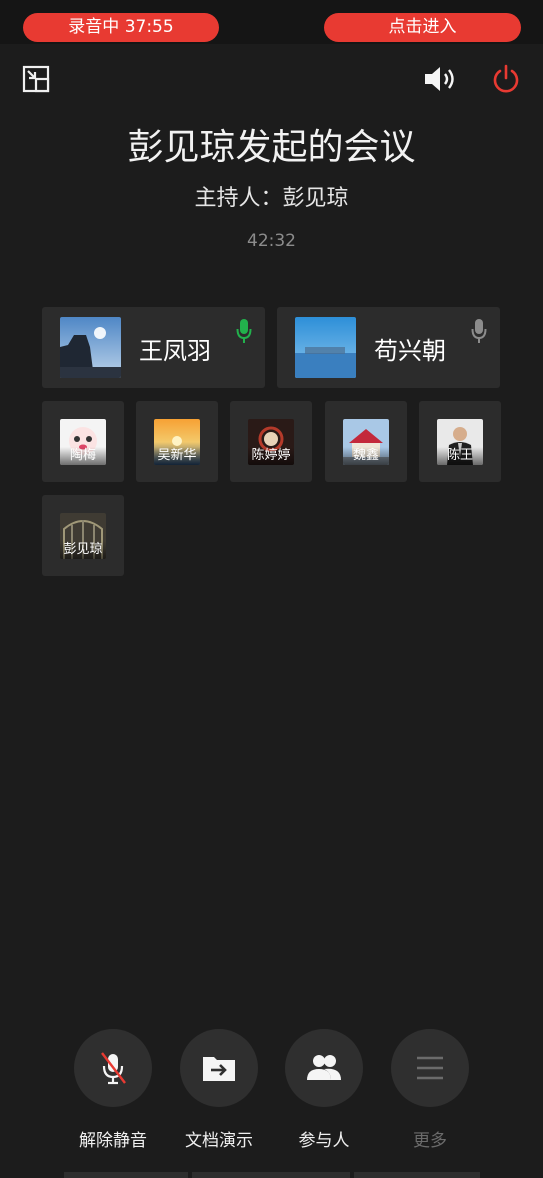 The height and width of the screenshot is (1178, 543). Describe the element at coordinates (366, 456) in the screenshot. I see `participant-name: 魏鑫` at that location.